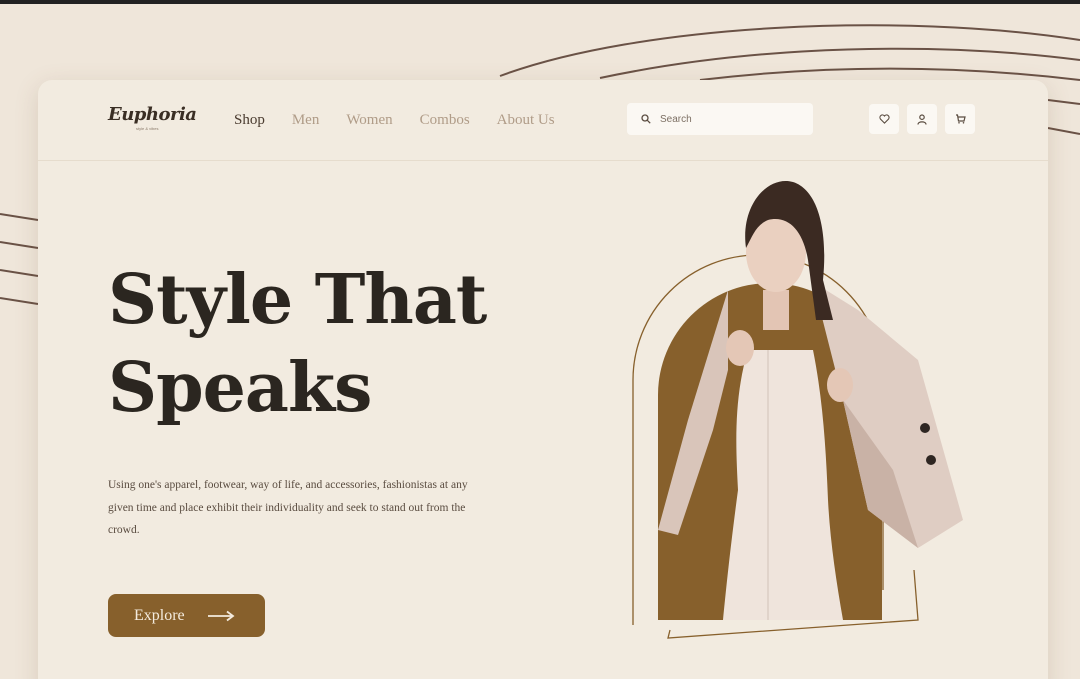 This screenshot has width=1080, height=679. I want to click on hero-title-line-1: Style That, so click(297, 300).